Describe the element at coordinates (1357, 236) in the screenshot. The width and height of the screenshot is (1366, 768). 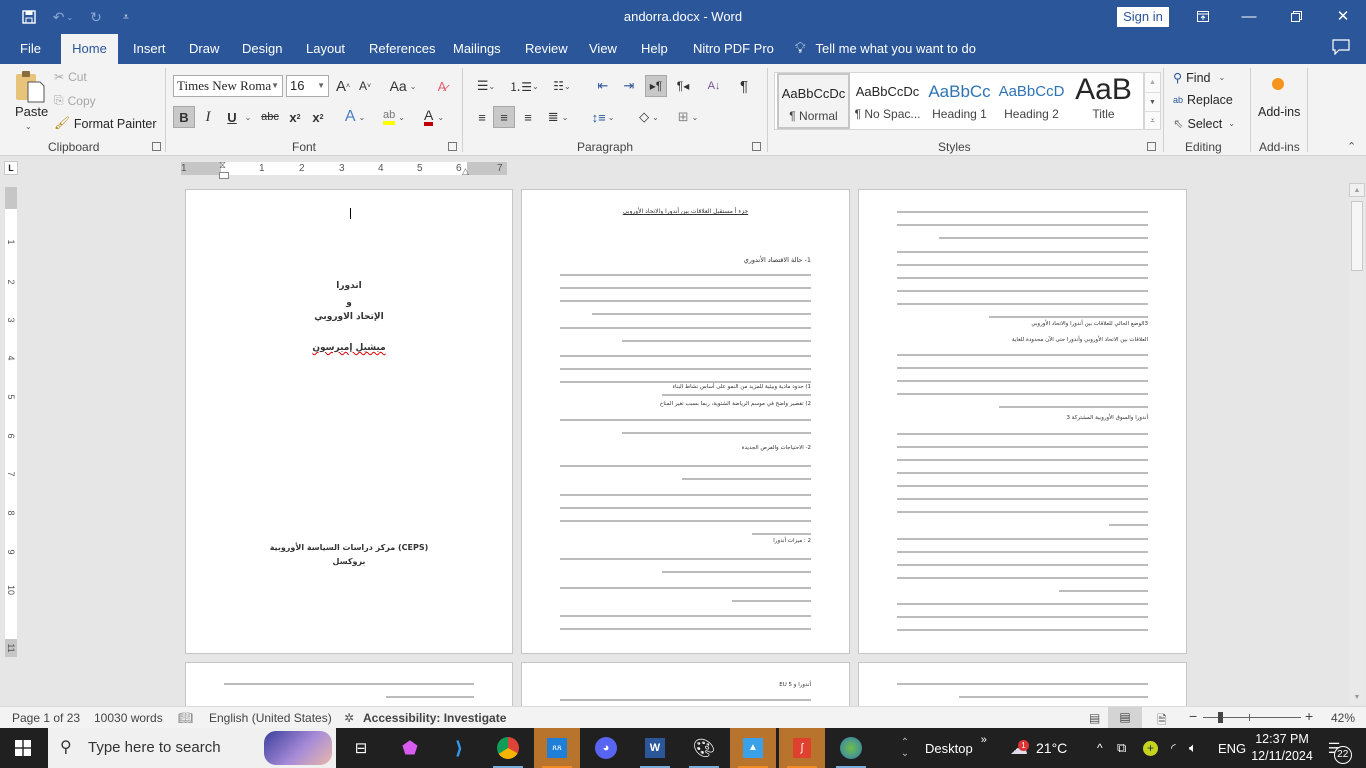
I see `scroll-thumb` at that location.